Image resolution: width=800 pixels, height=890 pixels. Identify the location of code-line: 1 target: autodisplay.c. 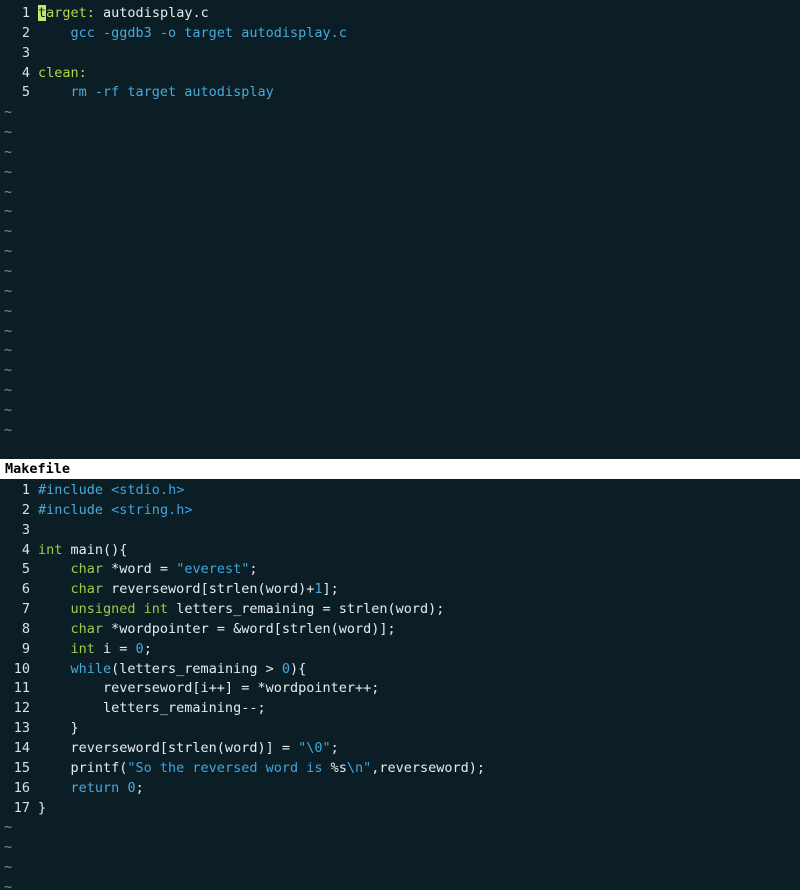
(400, 14).